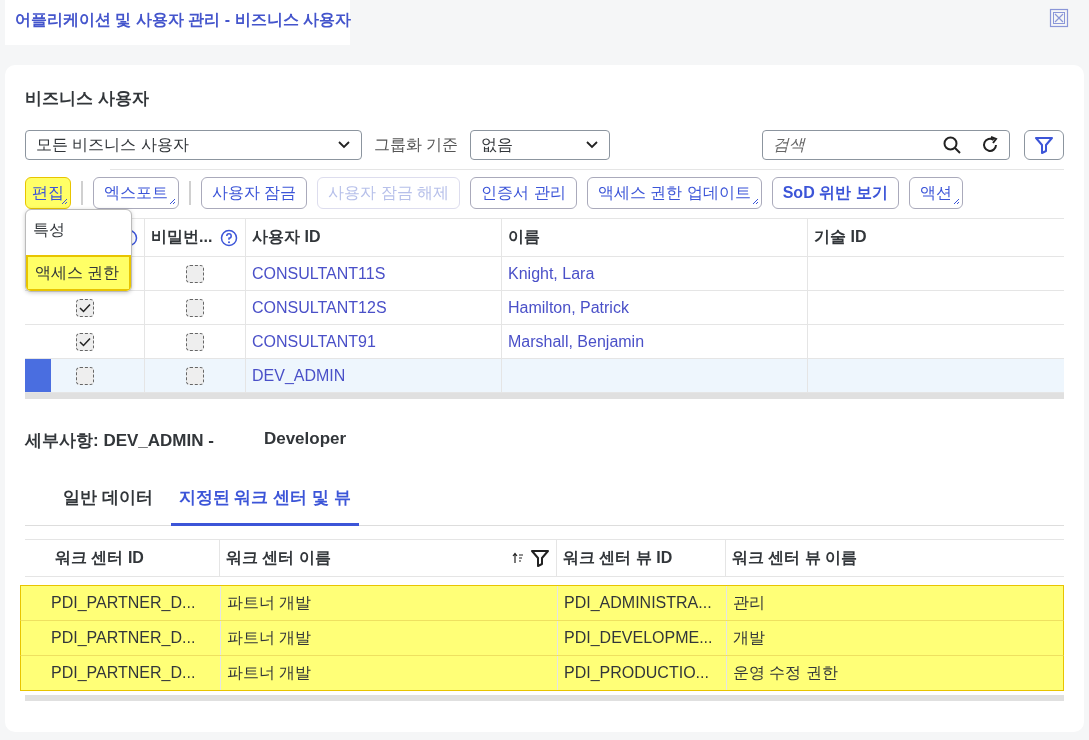 The width and height of the screenshot is (1089, 740). Describe the element at coordinates (119, 441) in the screenshot. I see `details-title: 세부사항: DEV_ADMIN -` at that location.